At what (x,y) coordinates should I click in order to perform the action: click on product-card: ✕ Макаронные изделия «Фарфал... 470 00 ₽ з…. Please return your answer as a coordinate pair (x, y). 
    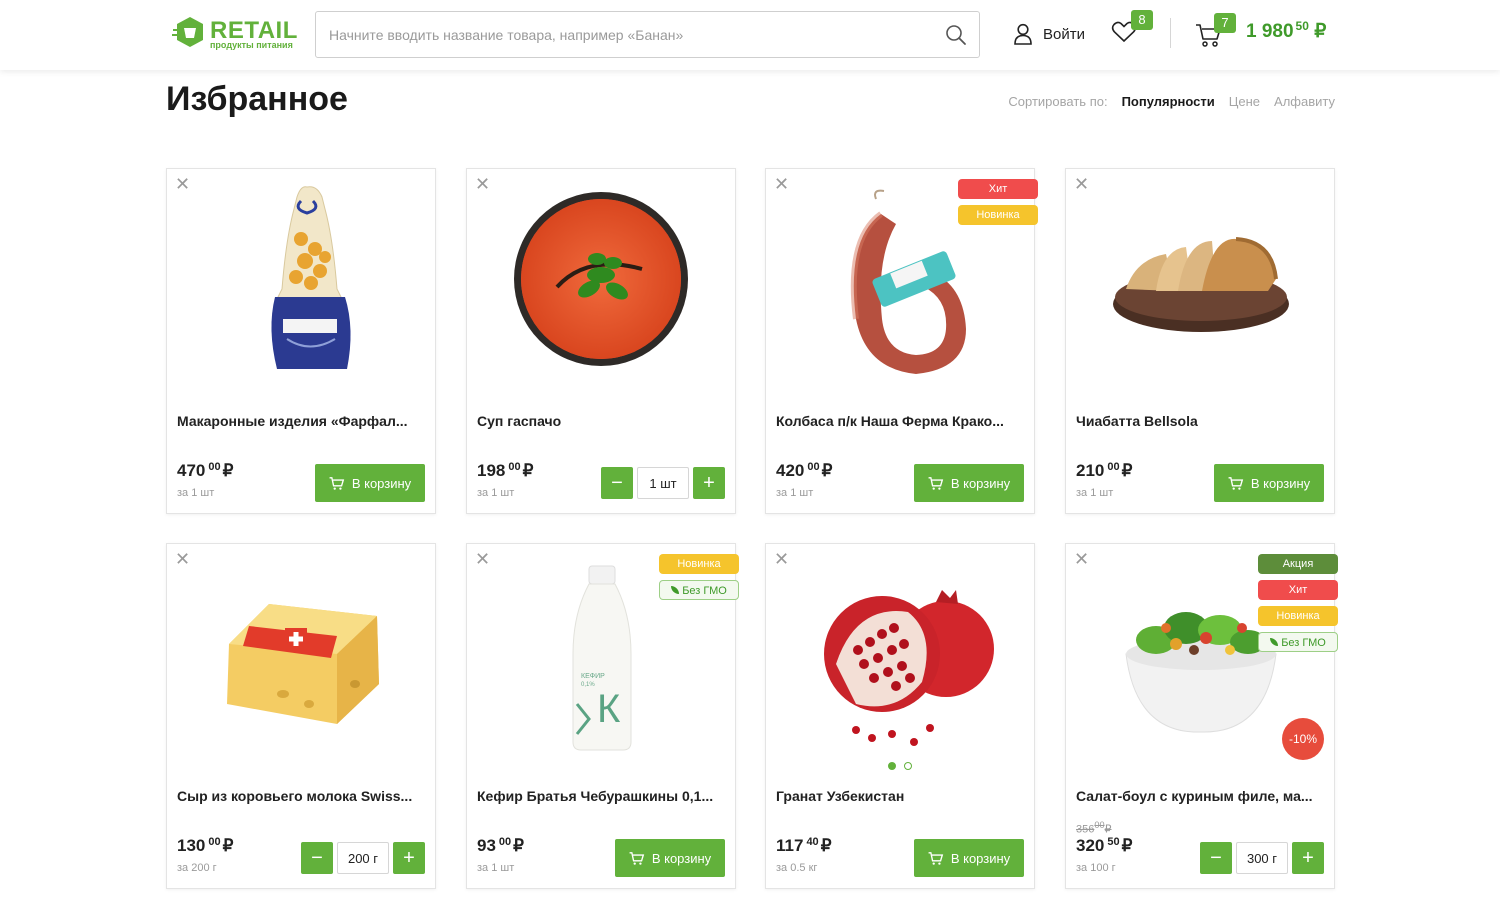
    Looking at the image, I should click on (301, 341).